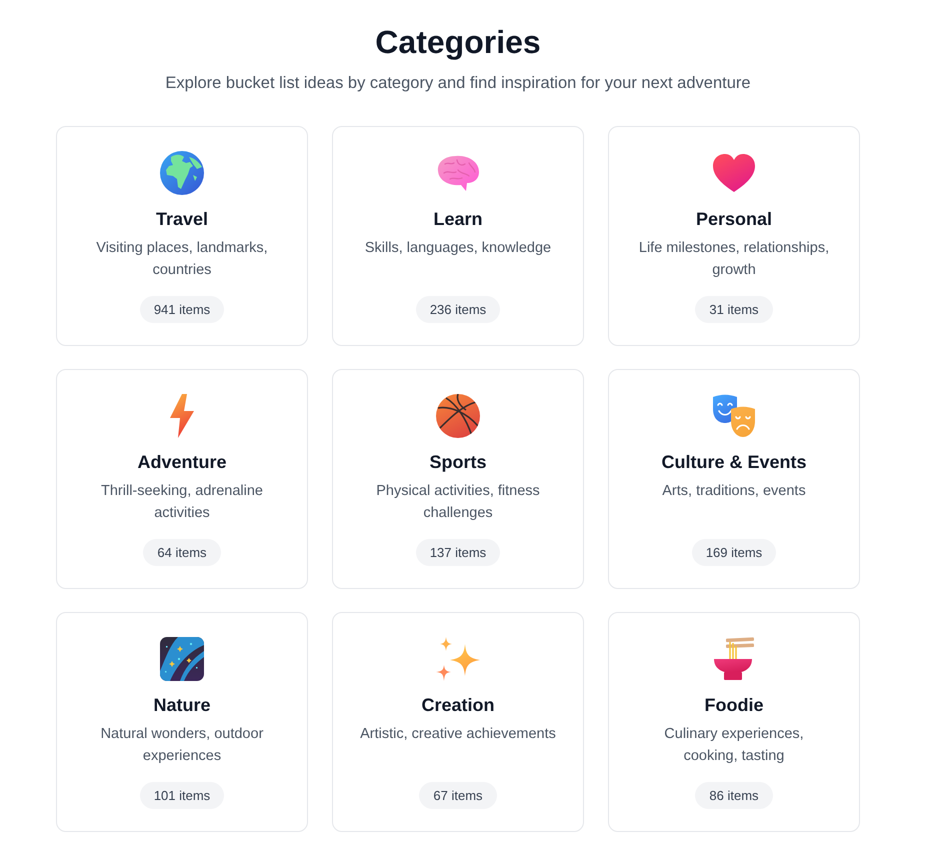  What do you see at coordinates (734, 462) in the screenshot?
I see `category-title: Culture & Events` at bounding box center [734, 462].